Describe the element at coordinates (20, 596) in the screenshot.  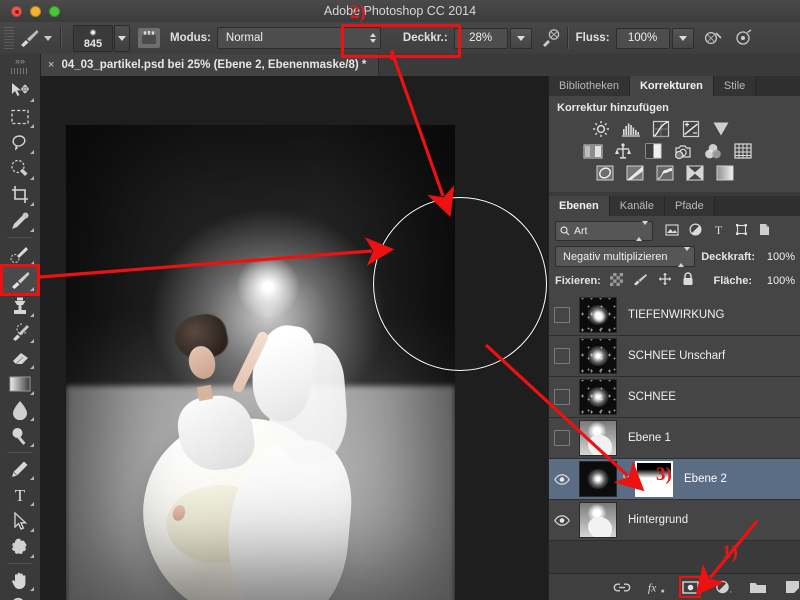
I see `zoom-tool` at that location.